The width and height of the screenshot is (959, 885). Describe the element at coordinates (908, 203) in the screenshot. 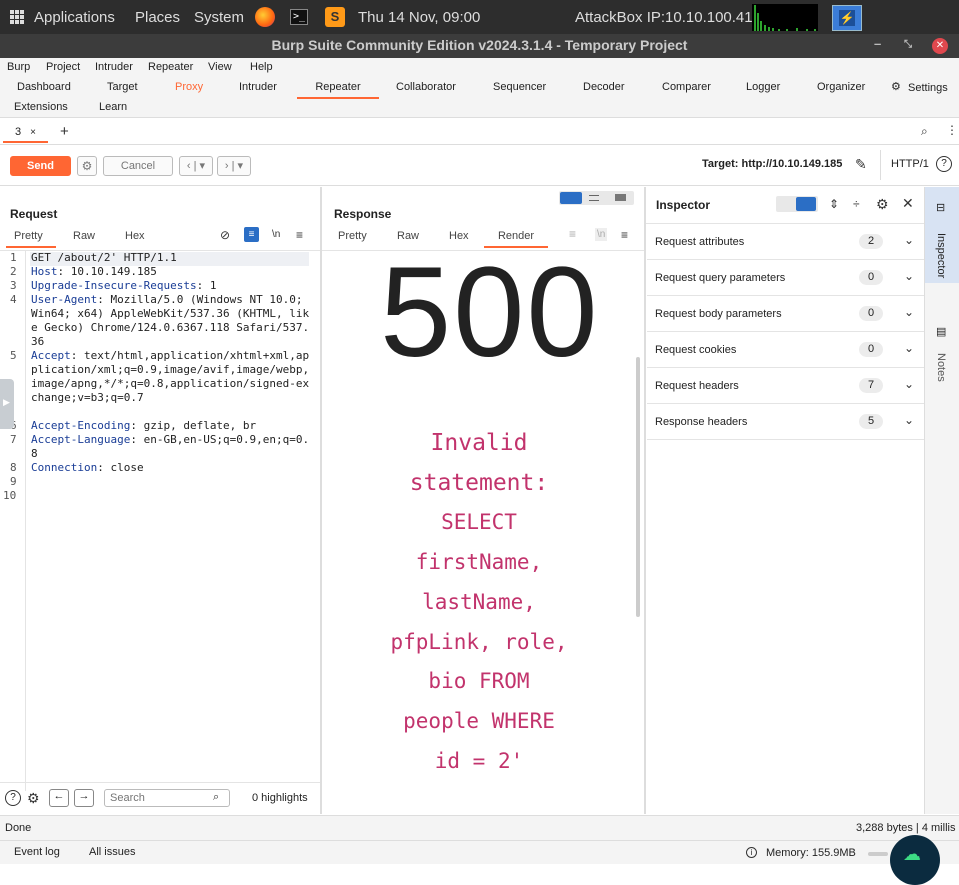

I see `close-icon: ✕` at that location.